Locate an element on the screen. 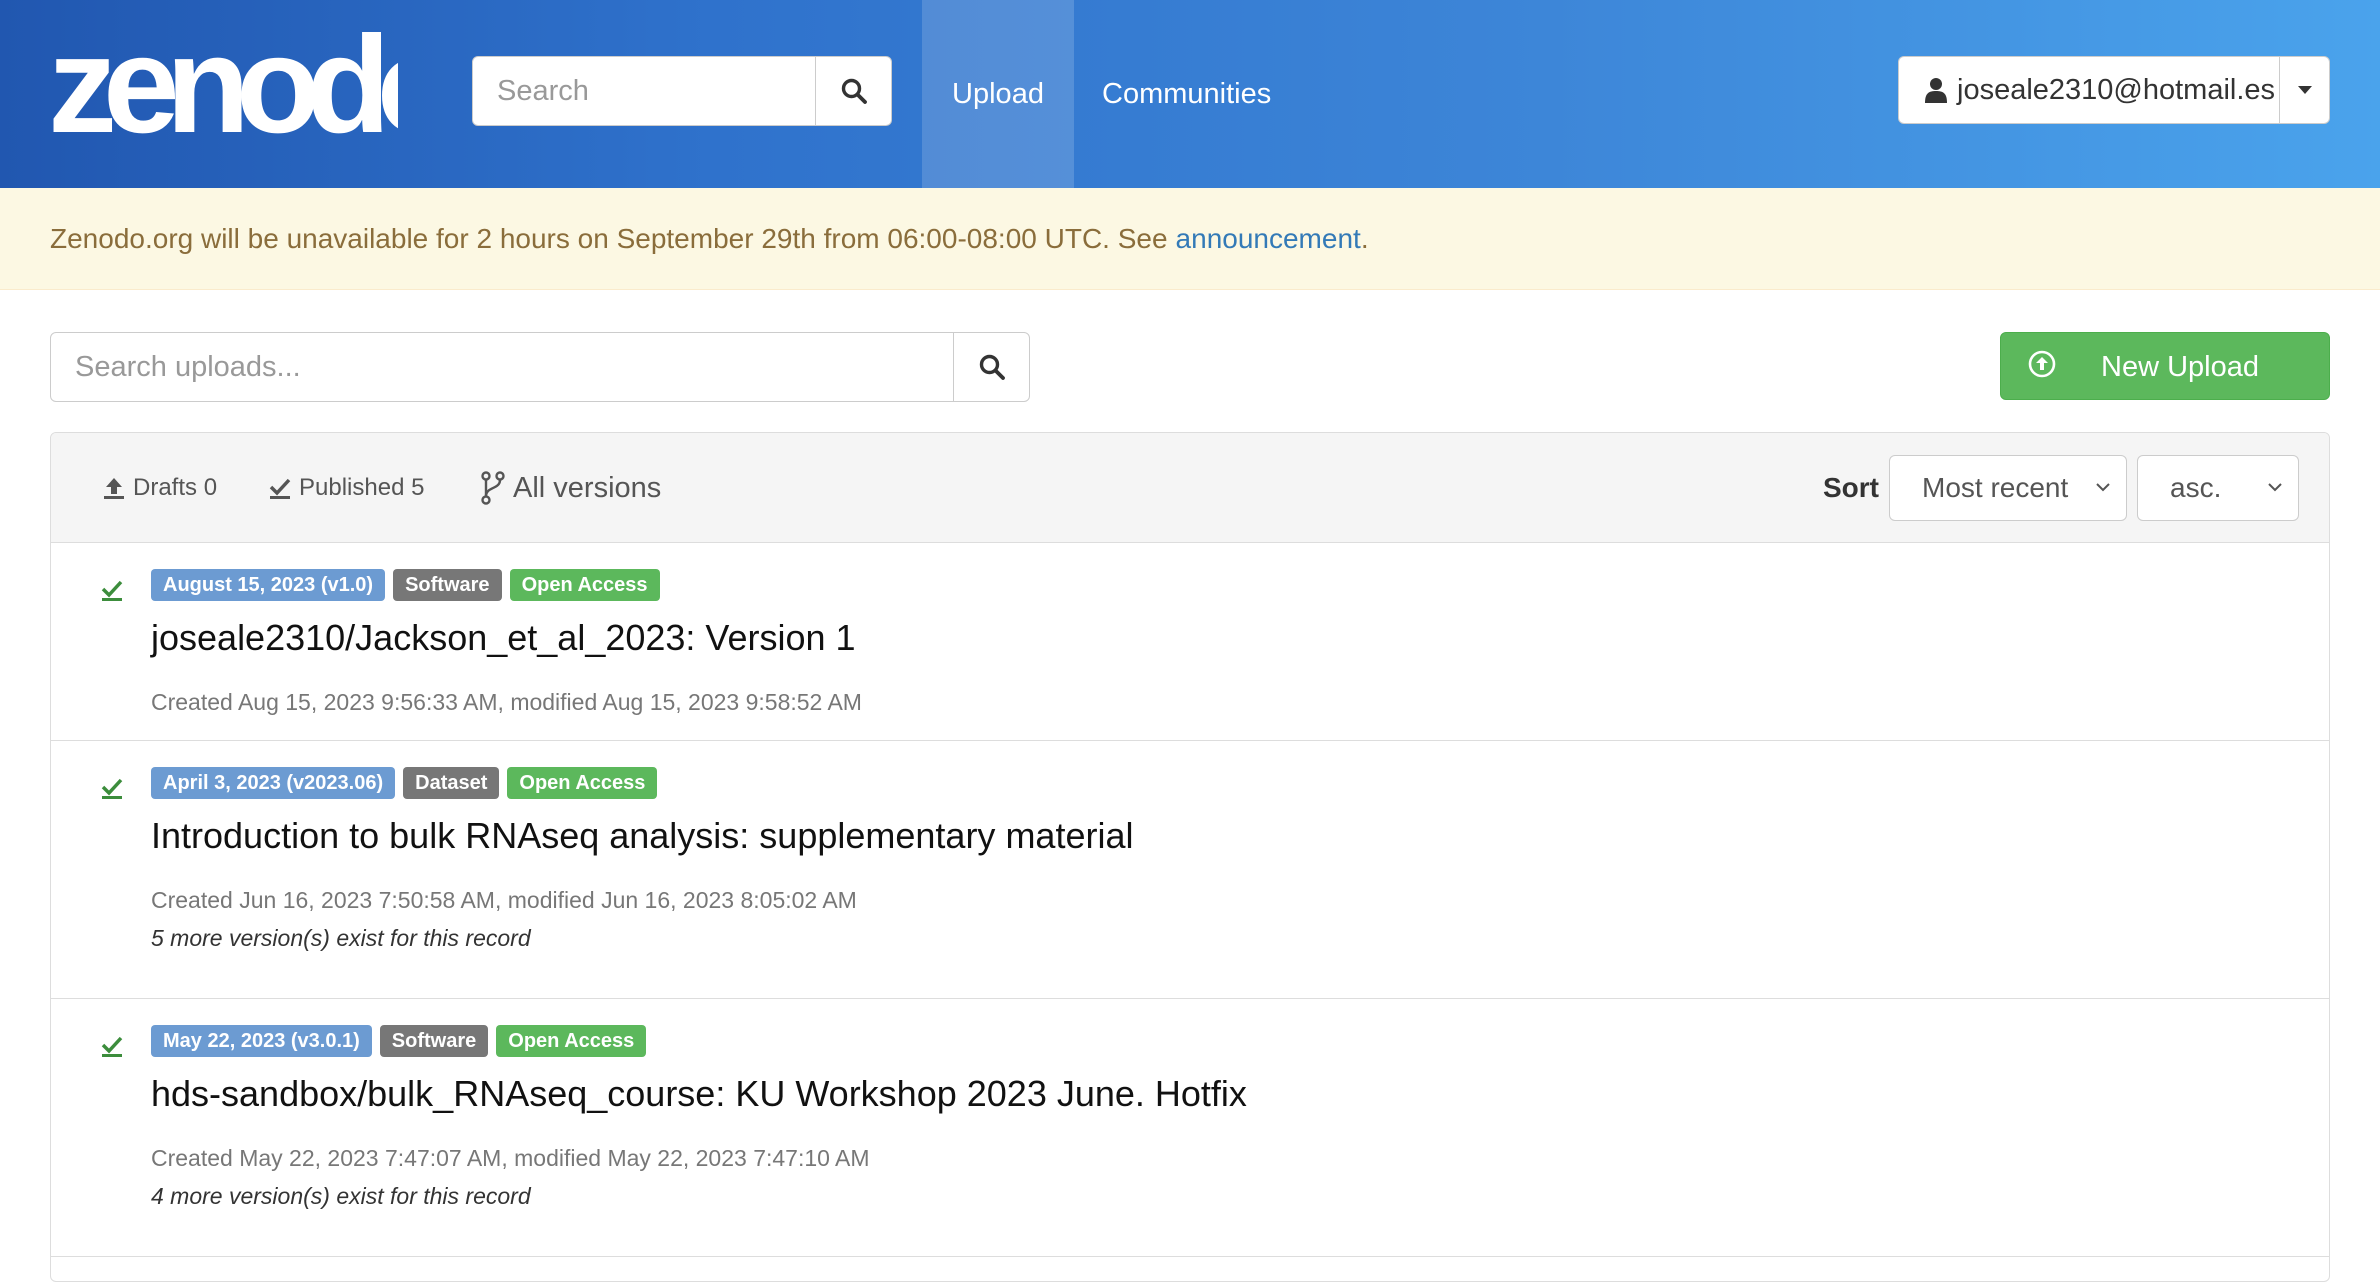 The width and height of the screenshot is (2380, 1282). filter-all-versions-label: All versions is located at coordinates (587, 487).